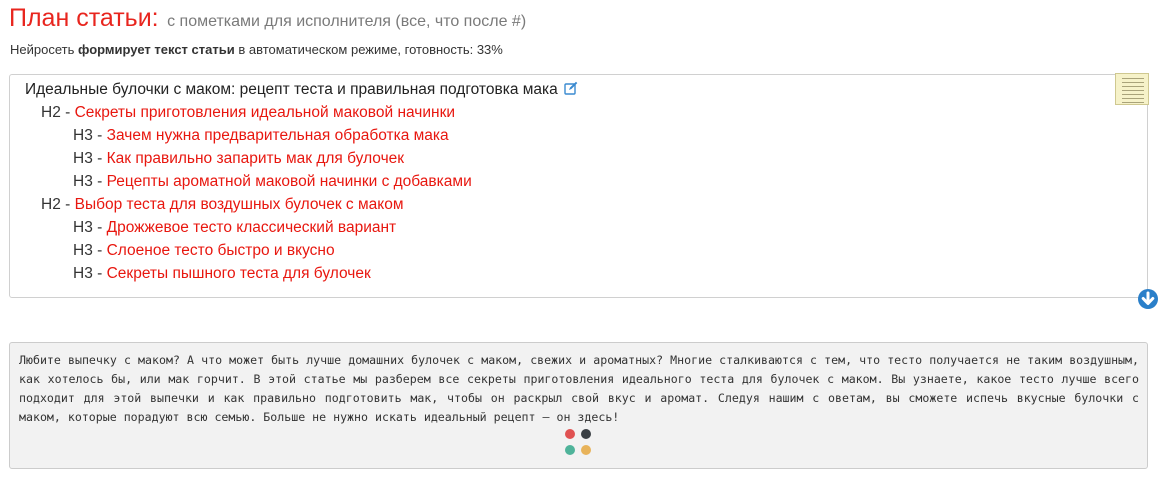  I want to click on status-suffix: в автоматическом режиме, готовность: 33%, so click(370, 49).